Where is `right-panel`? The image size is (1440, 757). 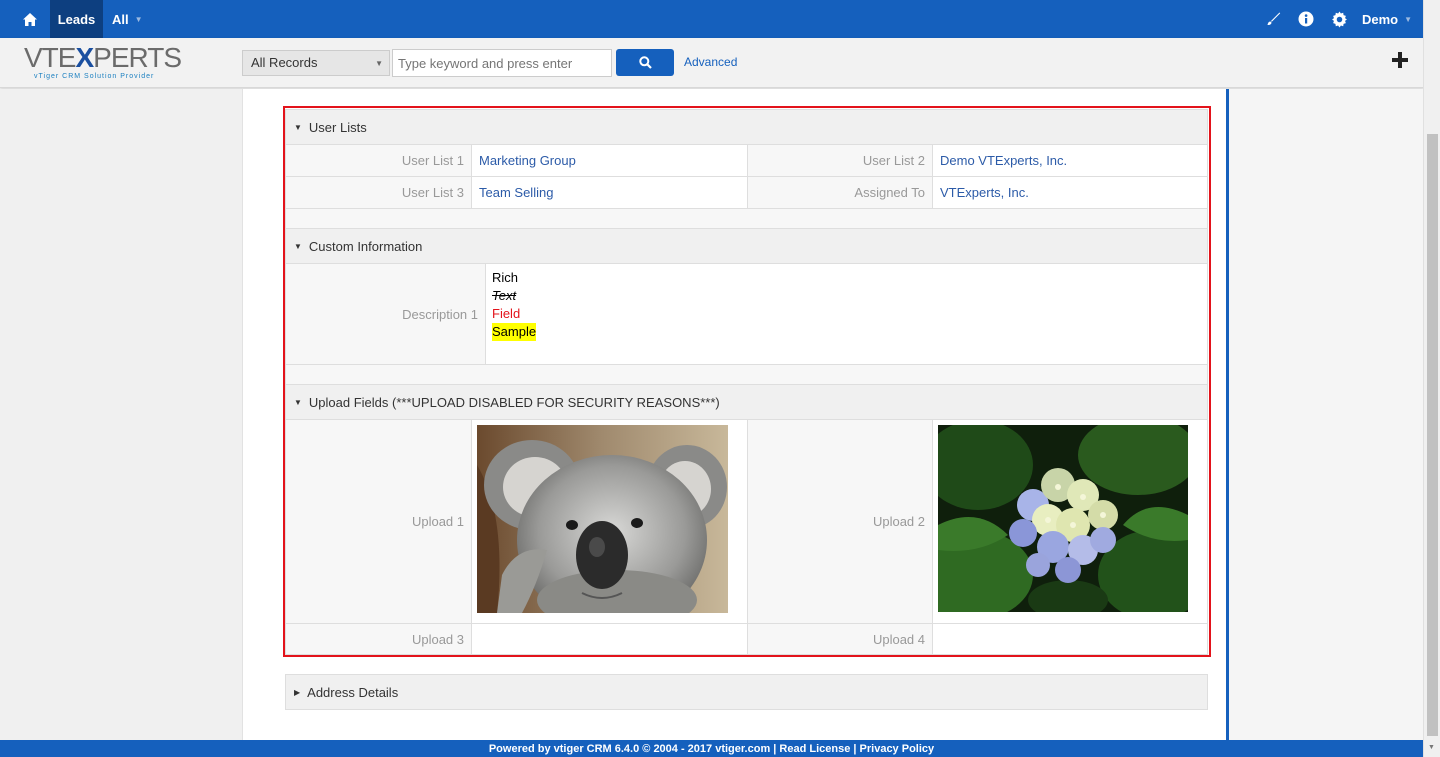
right-panel is located at coordinates (1326, 414).